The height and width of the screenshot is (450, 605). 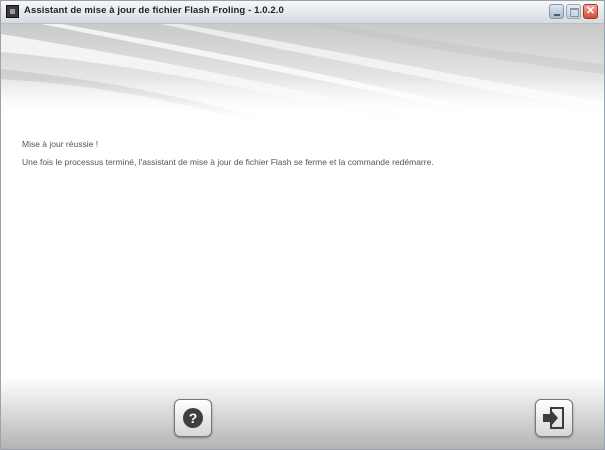 I want to click on minimize-button, so click(x=556, y=11).